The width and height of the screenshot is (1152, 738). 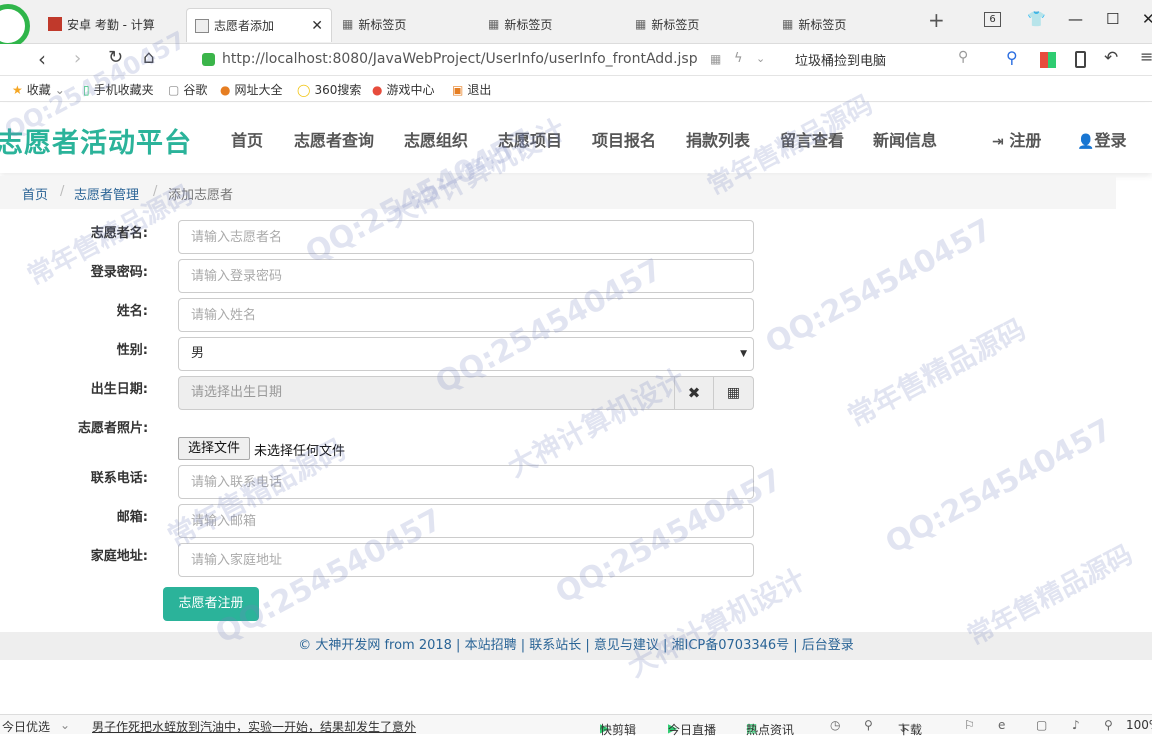 I want to click on register-volunteer-button: 志愿者注册, so click(x=211, y=604).